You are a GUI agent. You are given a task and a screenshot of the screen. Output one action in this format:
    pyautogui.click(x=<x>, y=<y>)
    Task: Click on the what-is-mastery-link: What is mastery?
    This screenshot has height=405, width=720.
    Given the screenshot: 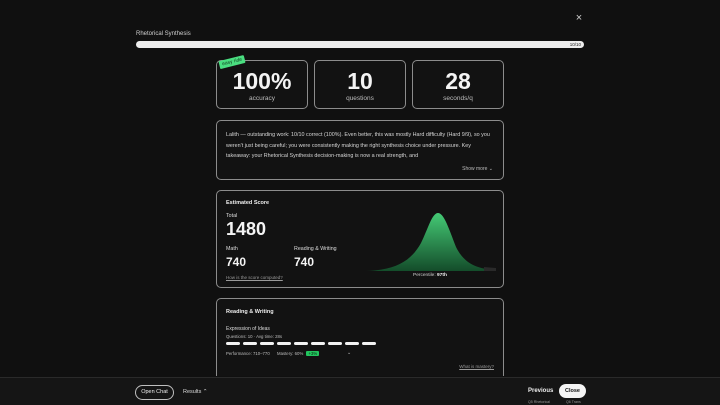 What is the action you would take?
    pyautogui.click(x=476, y=366)
    